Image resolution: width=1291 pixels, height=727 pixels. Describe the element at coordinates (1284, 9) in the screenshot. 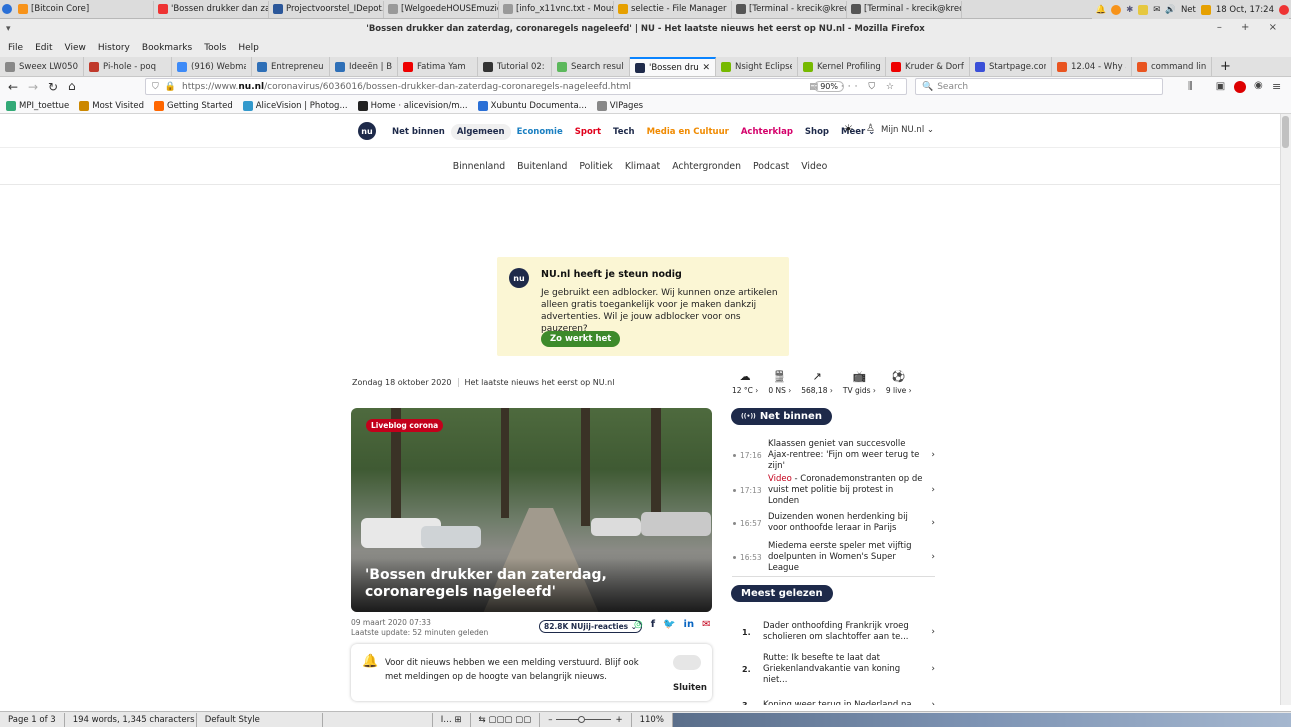

I see `power-icon` at that location.